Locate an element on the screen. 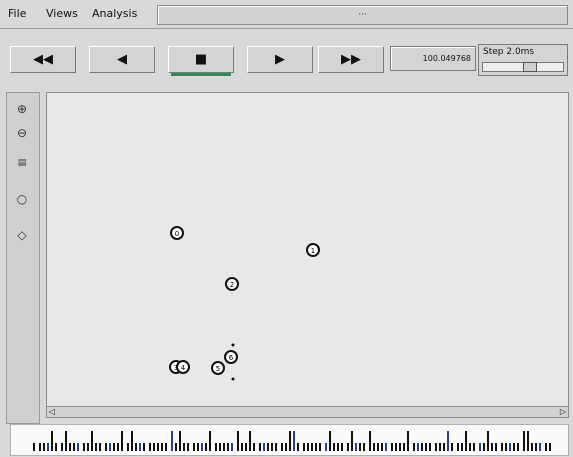 Image resolution: width=573 pixels, height=457 pixels. stop-button: ■ is located at coordinates (201, 61).